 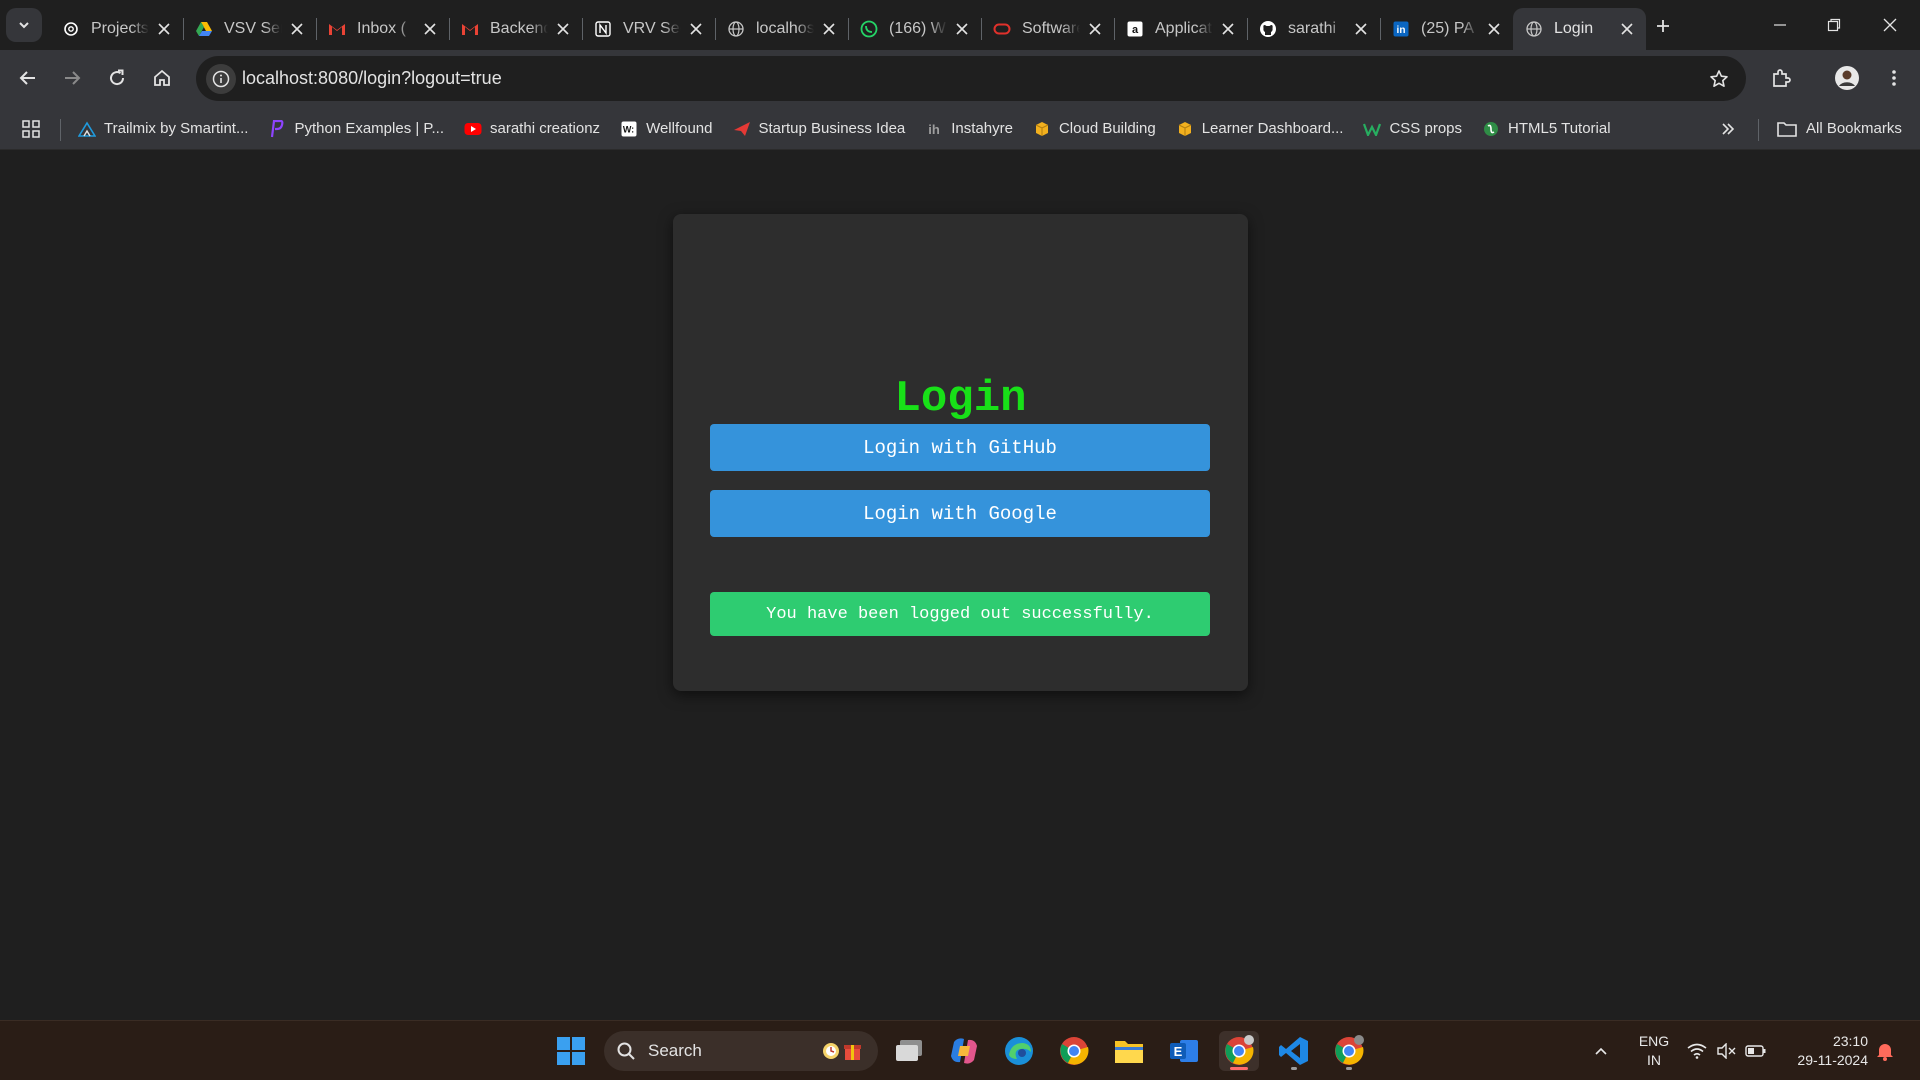 I want to click on paper-plane-icon, so click(x=742, y=129).